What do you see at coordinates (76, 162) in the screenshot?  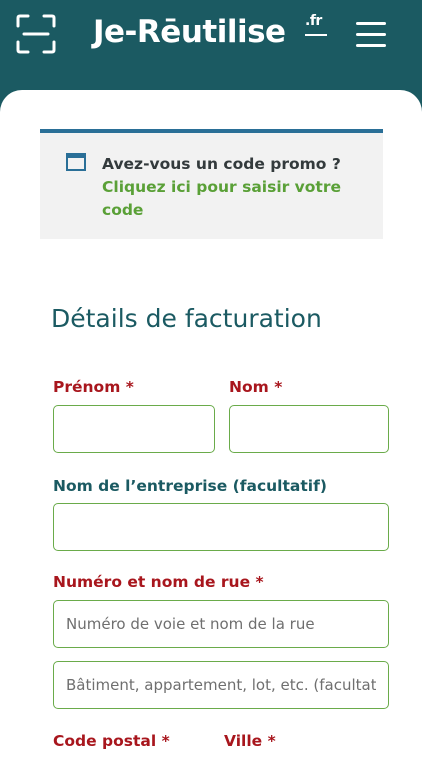 I see `window-icon` at bounding box center [76, 162].